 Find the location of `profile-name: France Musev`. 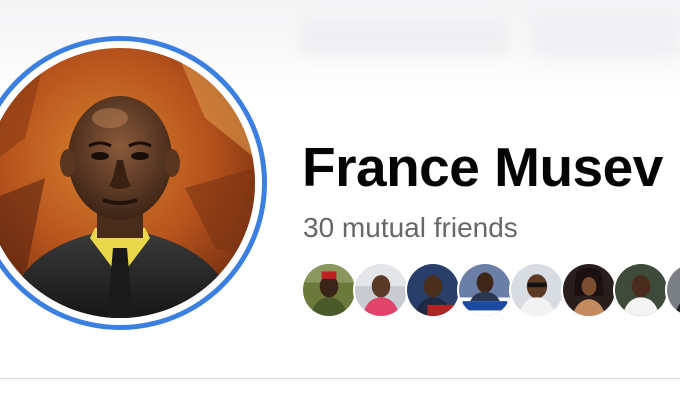

profile-name: France Musev is located at coordinates (482, 167).